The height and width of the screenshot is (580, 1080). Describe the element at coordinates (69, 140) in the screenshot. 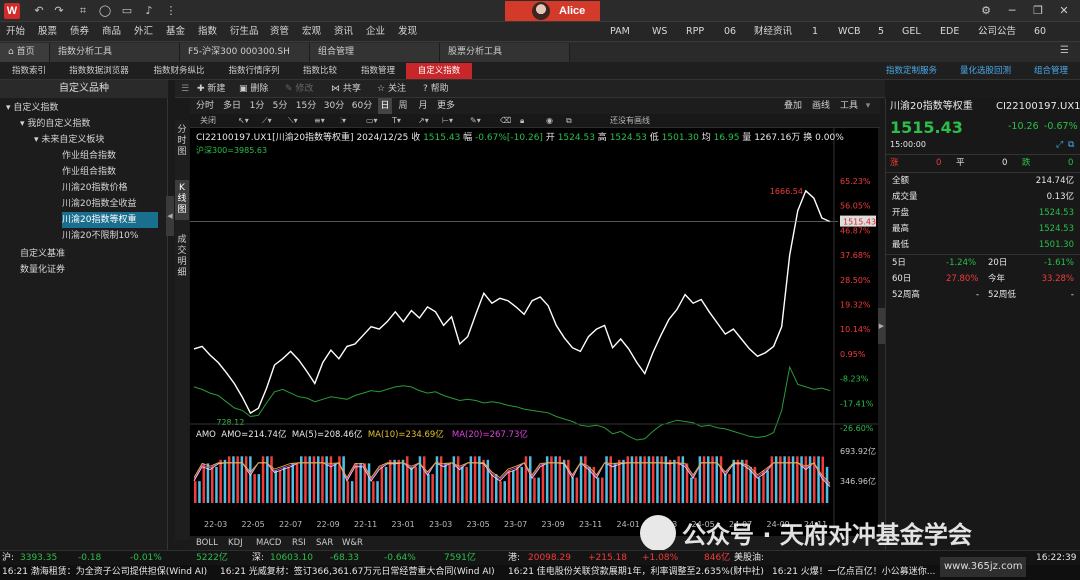

I see `tree-item: ▾ 未来自定义板块` at that location.